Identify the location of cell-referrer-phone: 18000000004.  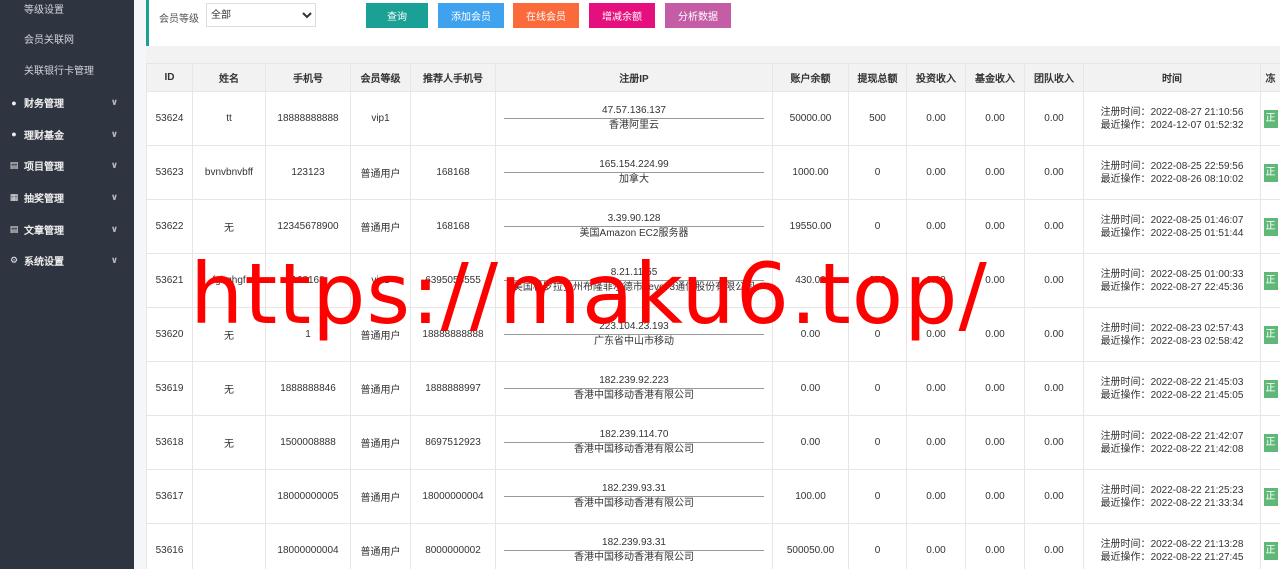
(453, 496).